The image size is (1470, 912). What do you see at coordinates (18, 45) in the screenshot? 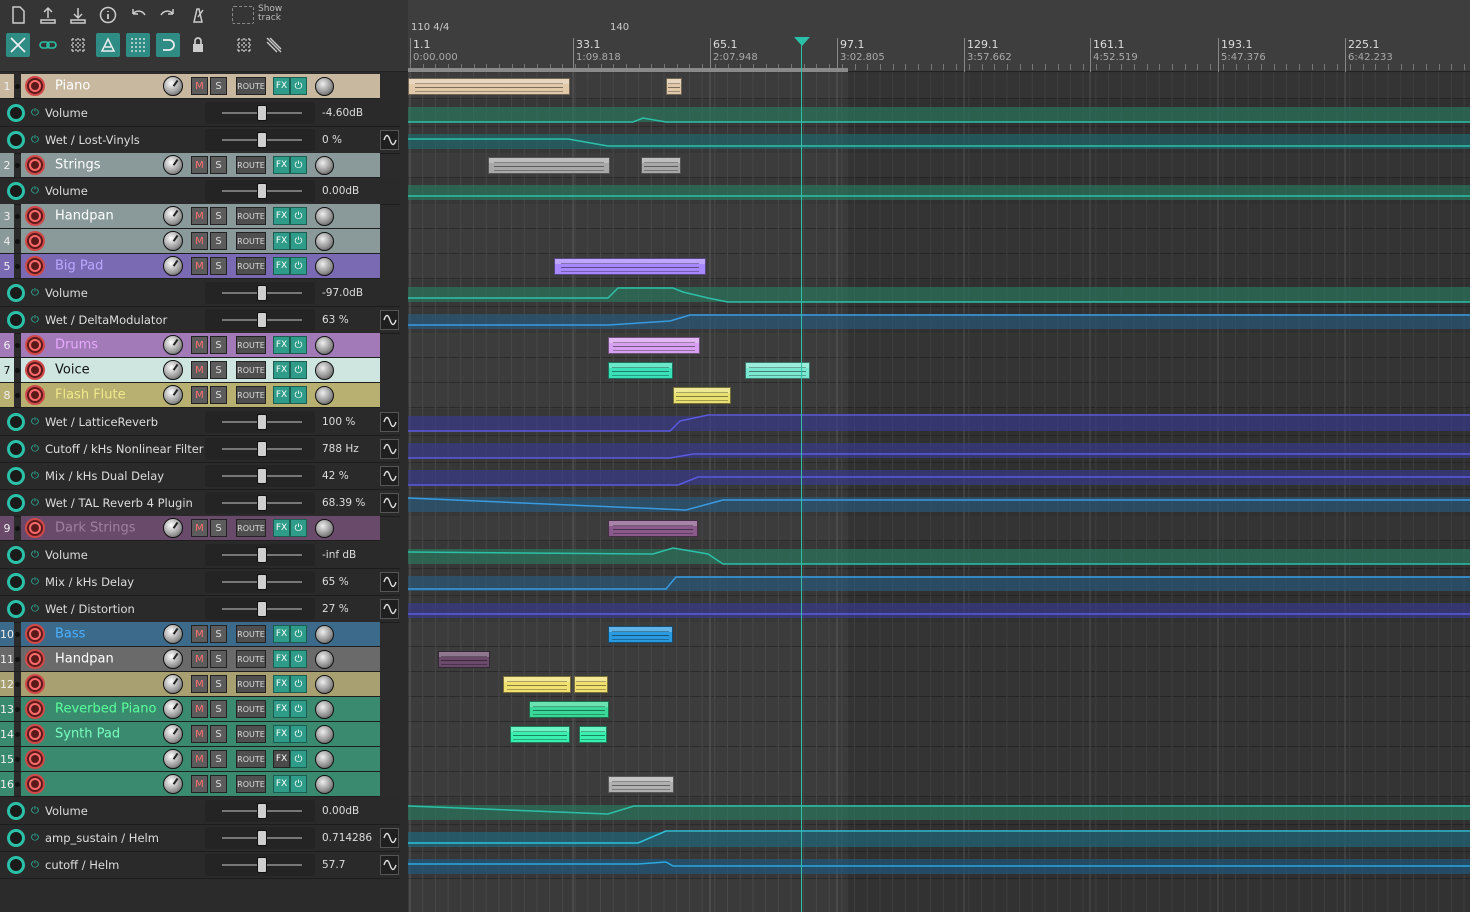
I see `ripple-icon` at bounding box center [18, 45].